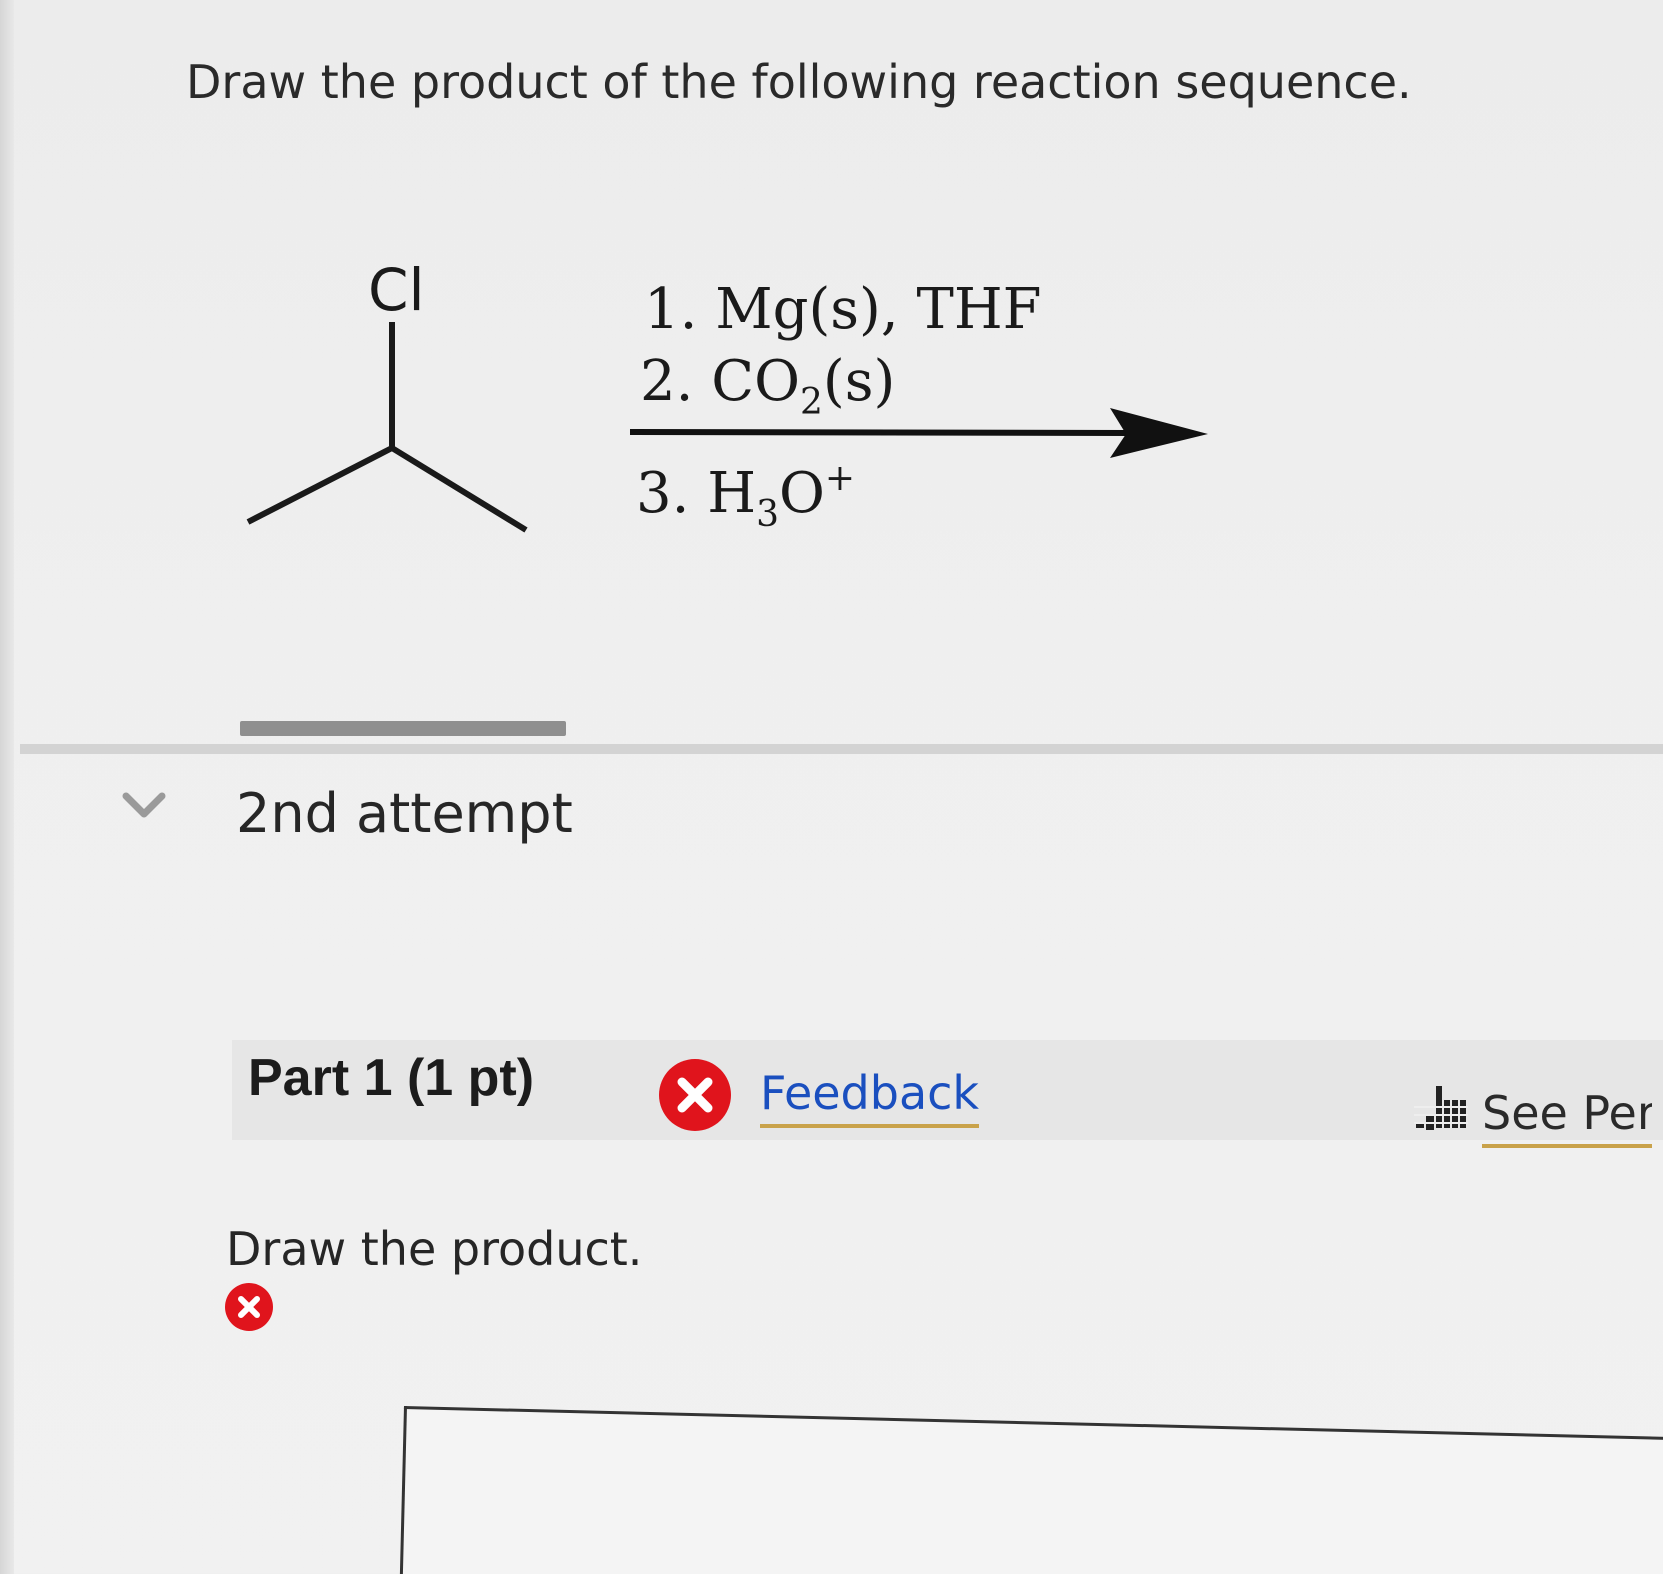 This screenshot has width=1663, height=1574. I want to click on reaction-scheme: Cl 1. Mg(s), THF 2. CO2(s) 3. H3O+, so click(730, 405).